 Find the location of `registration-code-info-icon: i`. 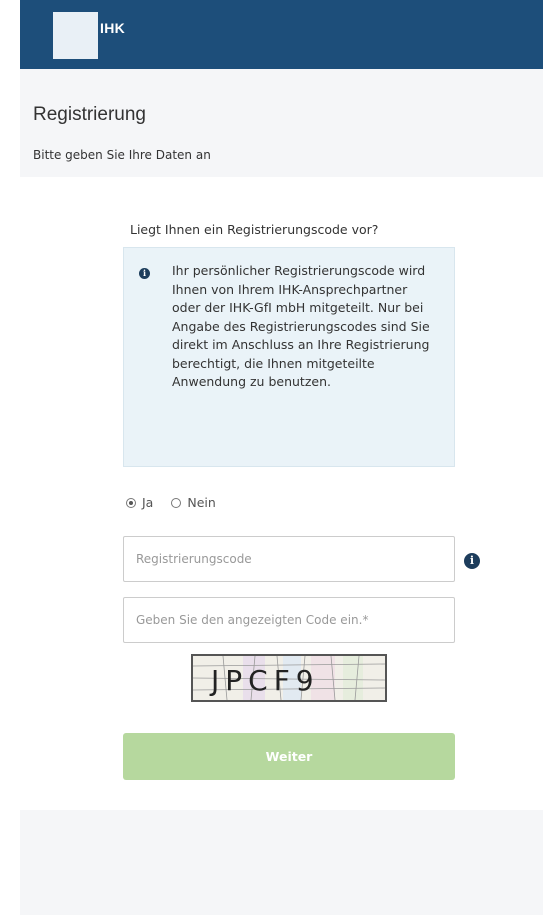

registration-code-info-icon: i is located at coordinates (472, 561).